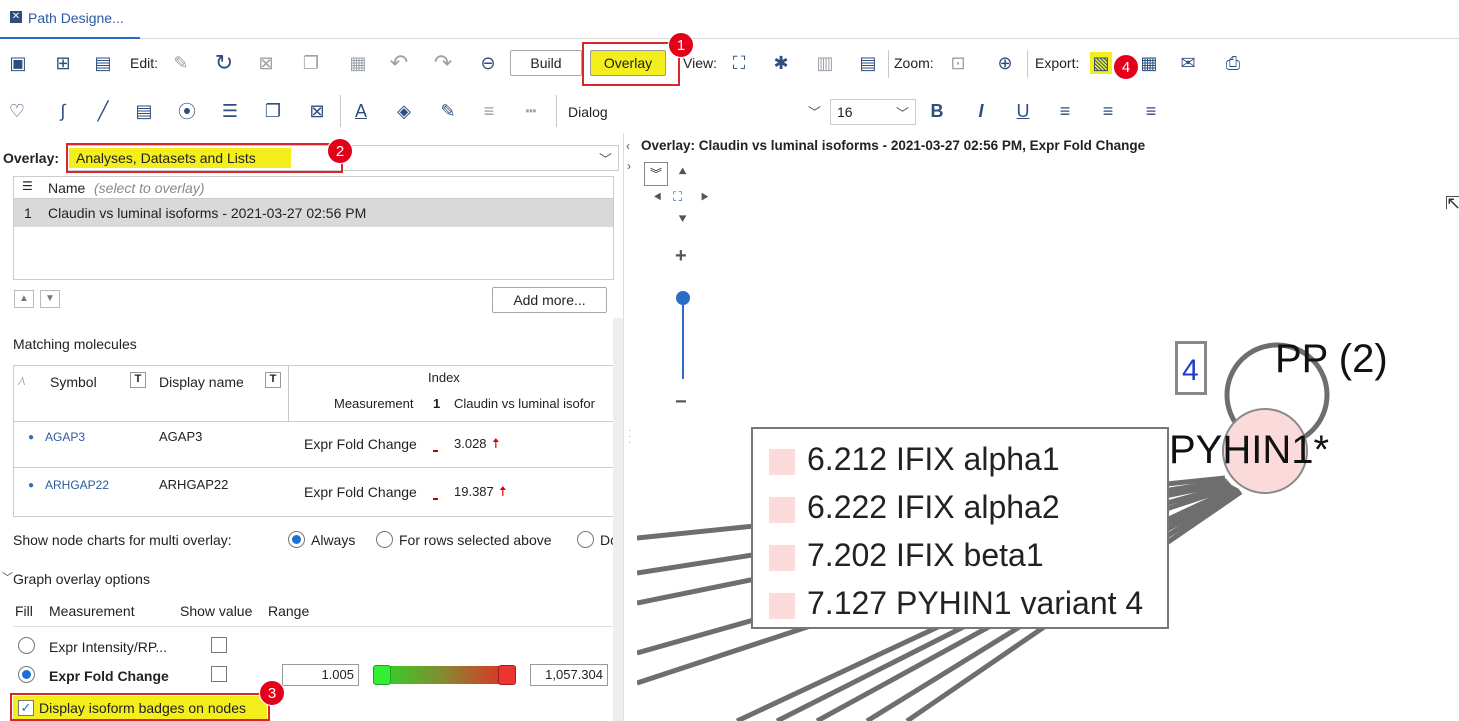  Describe the element at coordinates (981, 111) in the screenshot. I see `italic-icon: I` at that location.